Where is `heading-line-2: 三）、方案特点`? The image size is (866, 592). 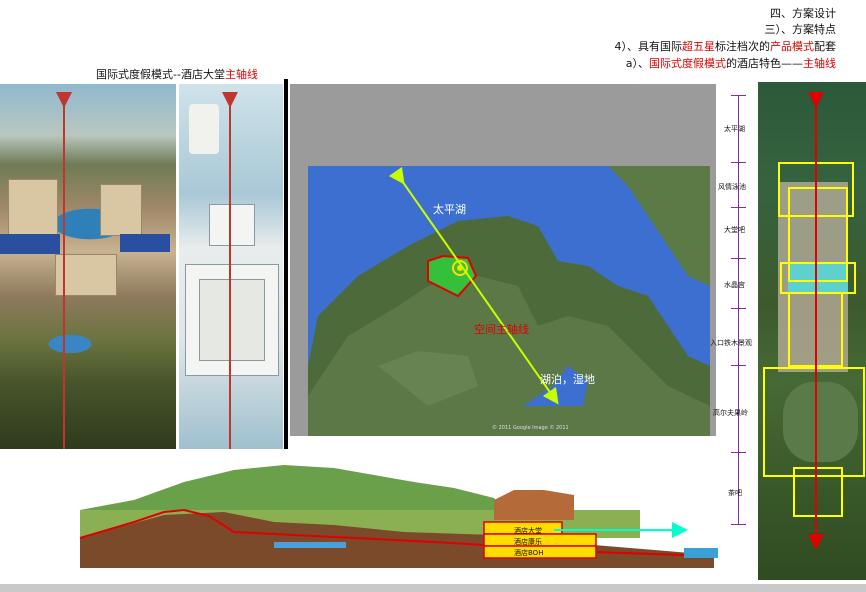 heading-line-2: 三）、方案特点 is located at coordinates (800, 29).